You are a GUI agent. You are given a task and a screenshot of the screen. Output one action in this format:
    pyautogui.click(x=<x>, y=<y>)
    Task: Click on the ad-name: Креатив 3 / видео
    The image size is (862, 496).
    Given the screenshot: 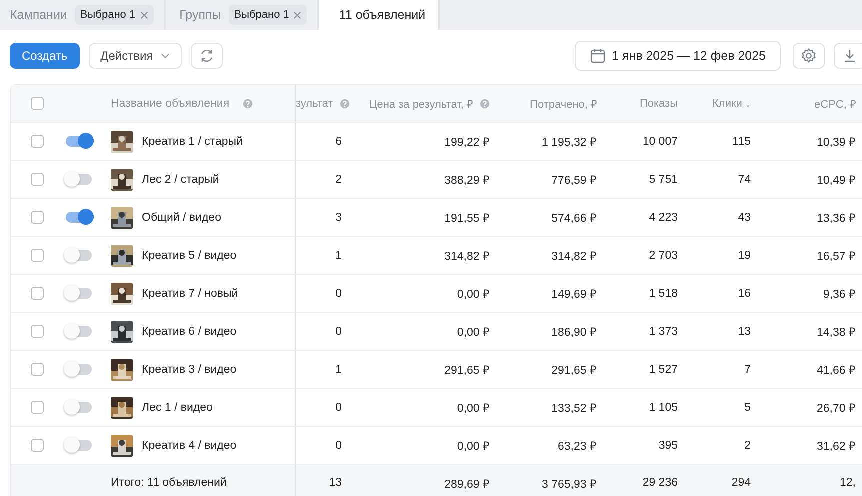 What is the action you would take?
    pyautogui.click(x=189, y=370)
    